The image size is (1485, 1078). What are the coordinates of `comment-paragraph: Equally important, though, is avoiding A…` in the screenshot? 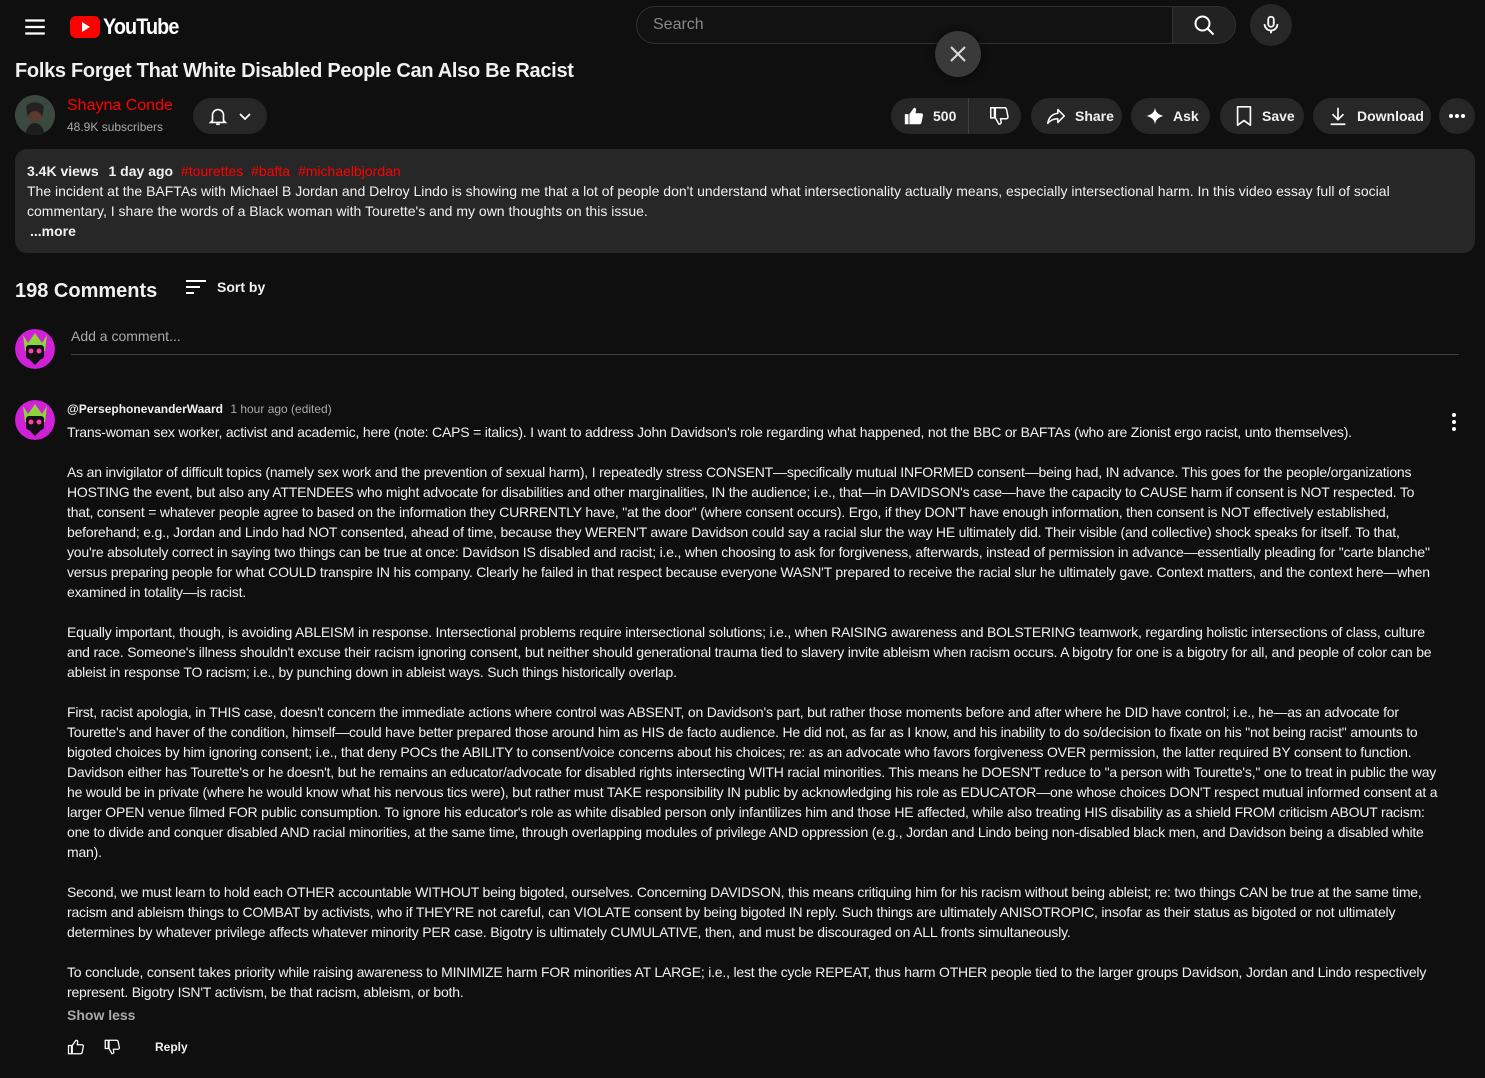 It's located at (749, 652).